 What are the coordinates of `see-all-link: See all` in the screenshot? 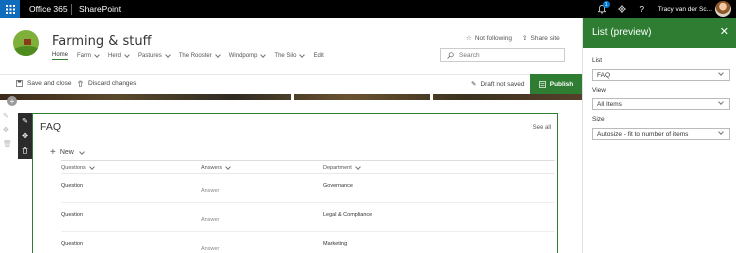 It's located at (542, 128).